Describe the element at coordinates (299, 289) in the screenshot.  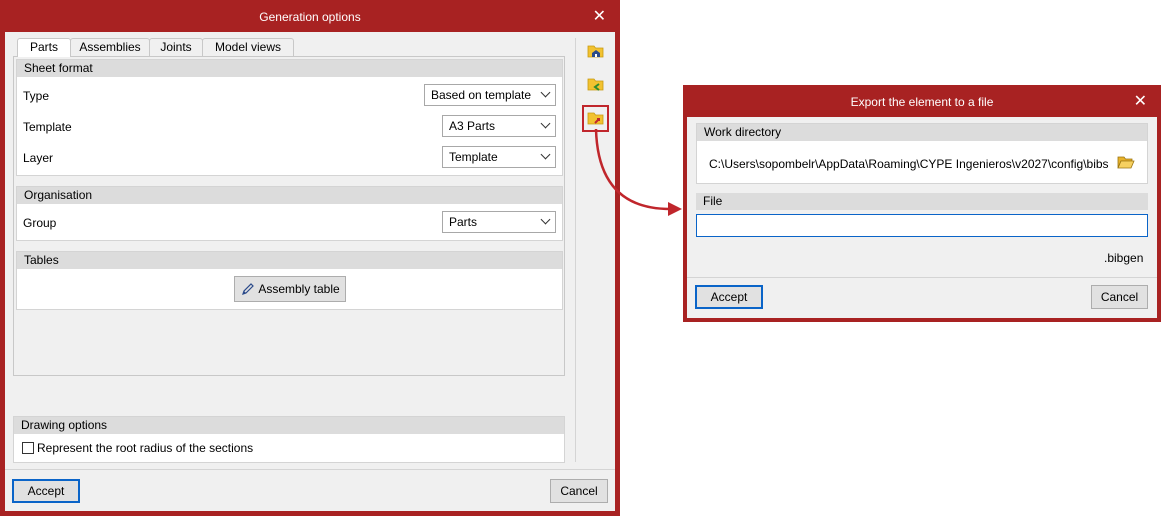
I see `assembly-table-label: Assembly table` at that location.